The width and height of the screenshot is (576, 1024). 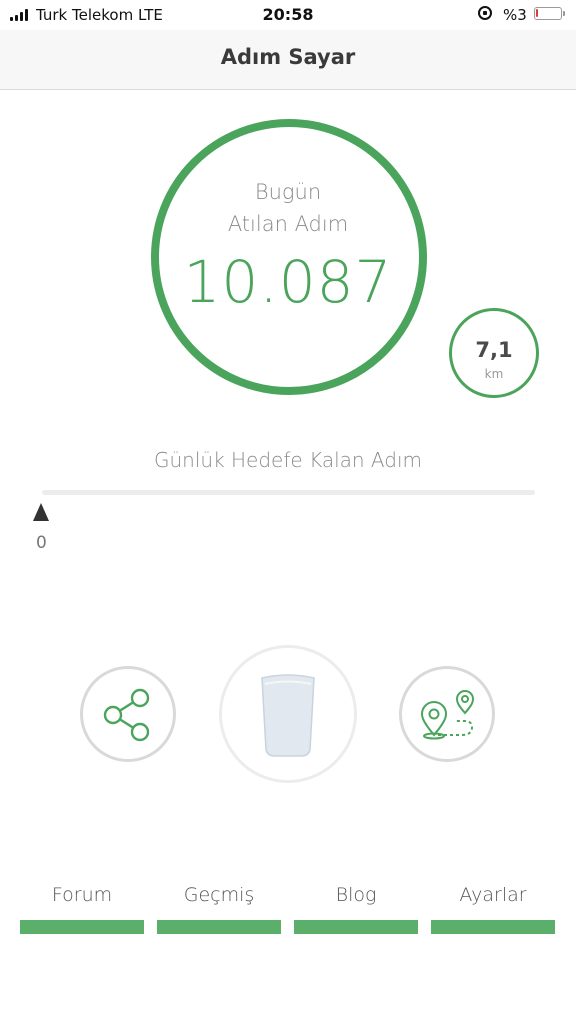 I want to click on route-map-icon, so click(x=447, y=715).